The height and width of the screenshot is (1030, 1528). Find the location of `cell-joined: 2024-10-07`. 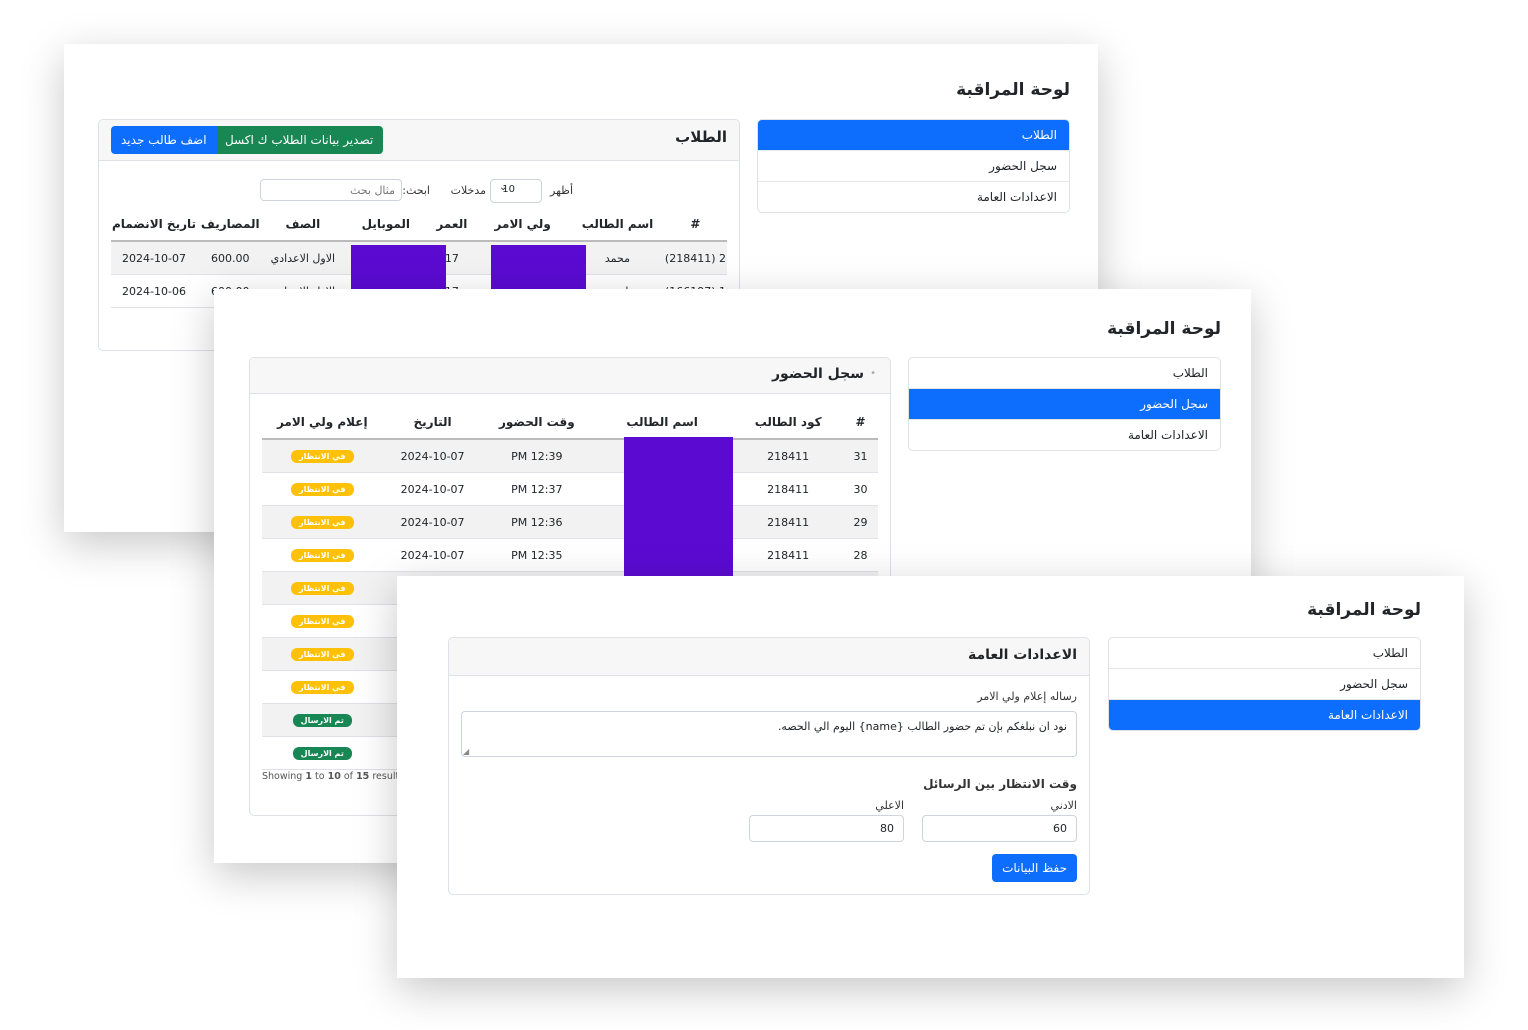

cell-joined: 2024-10-07 is located at coordinates (154, 258).